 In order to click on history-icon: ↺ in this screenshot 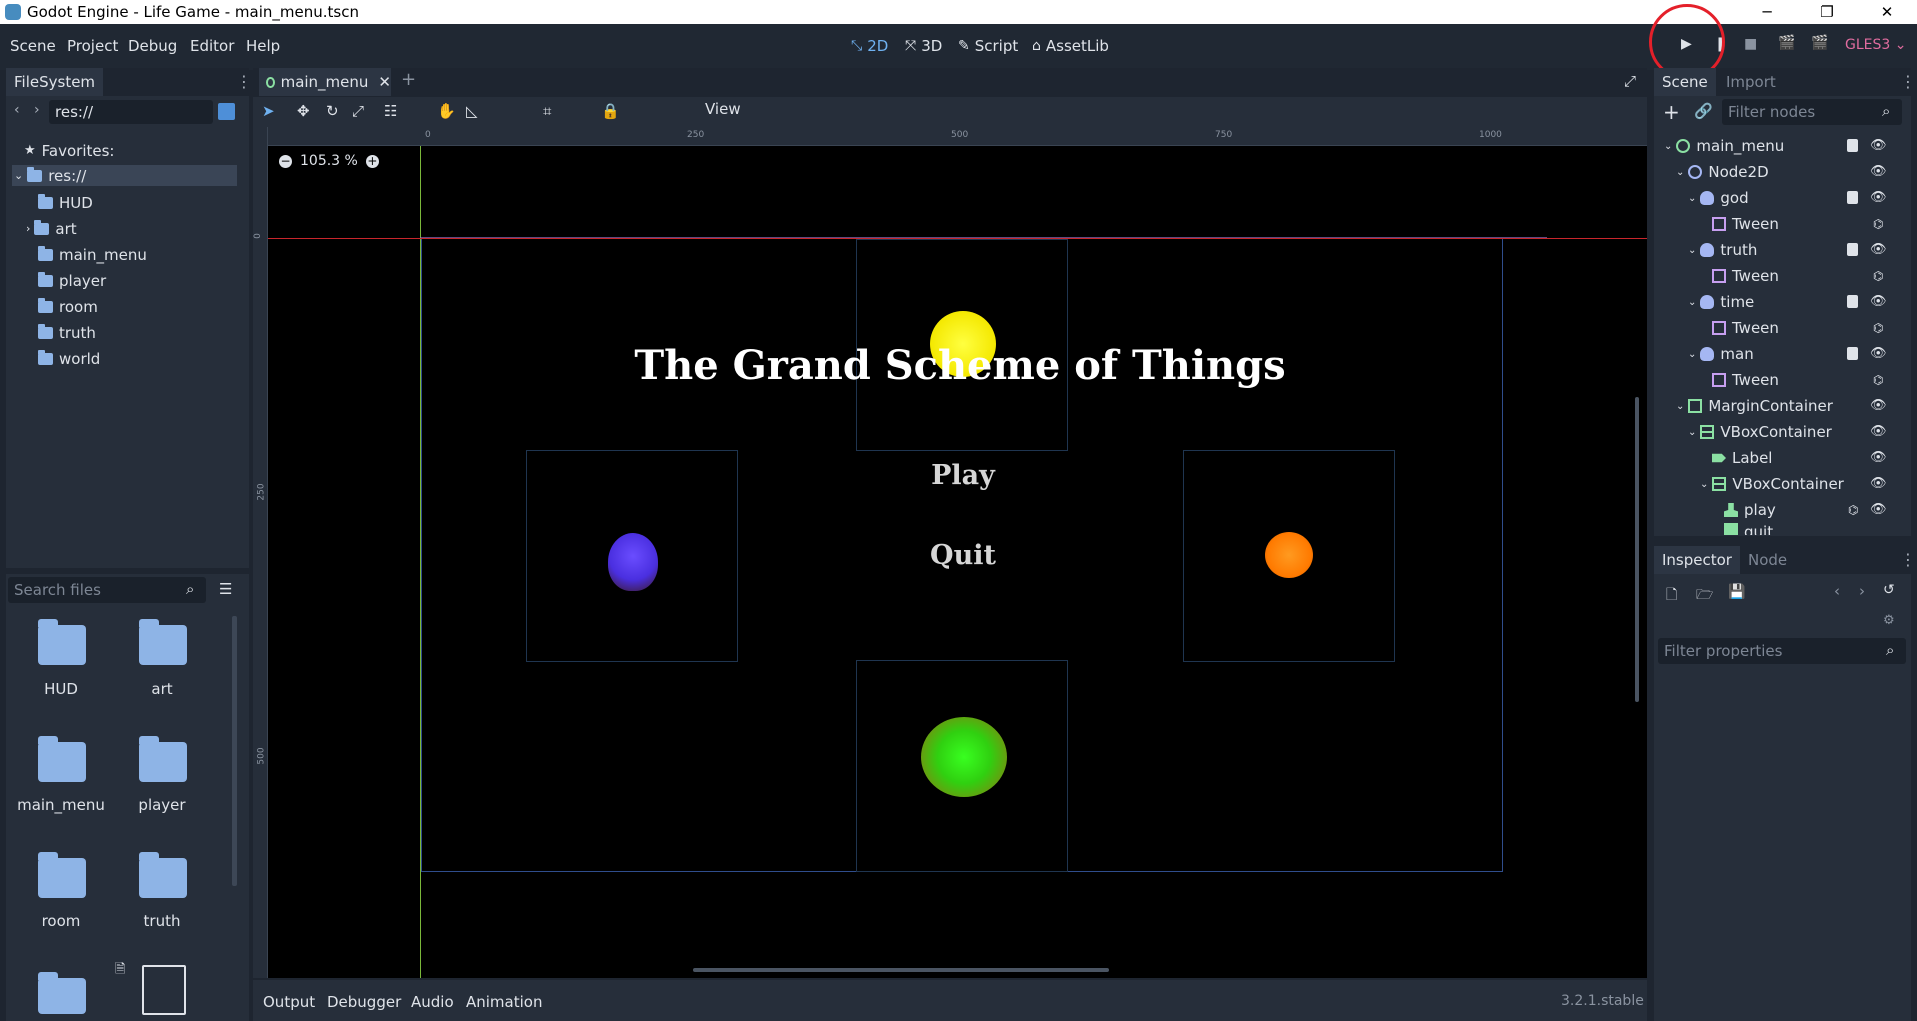, I will do `click(1889, 590)`.